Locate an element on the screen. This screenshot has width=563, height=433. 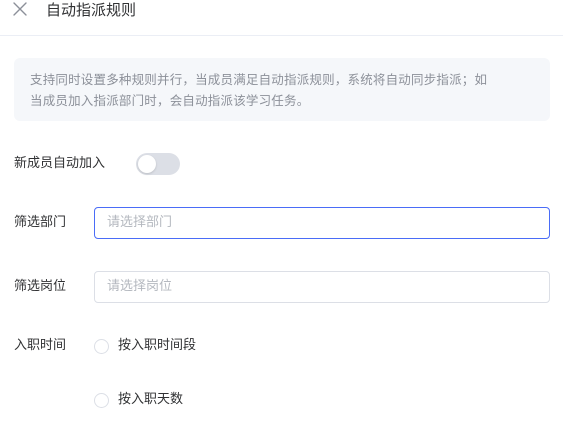
radio-hire-days: 按入职天数 is located at coordinates (138, 400).